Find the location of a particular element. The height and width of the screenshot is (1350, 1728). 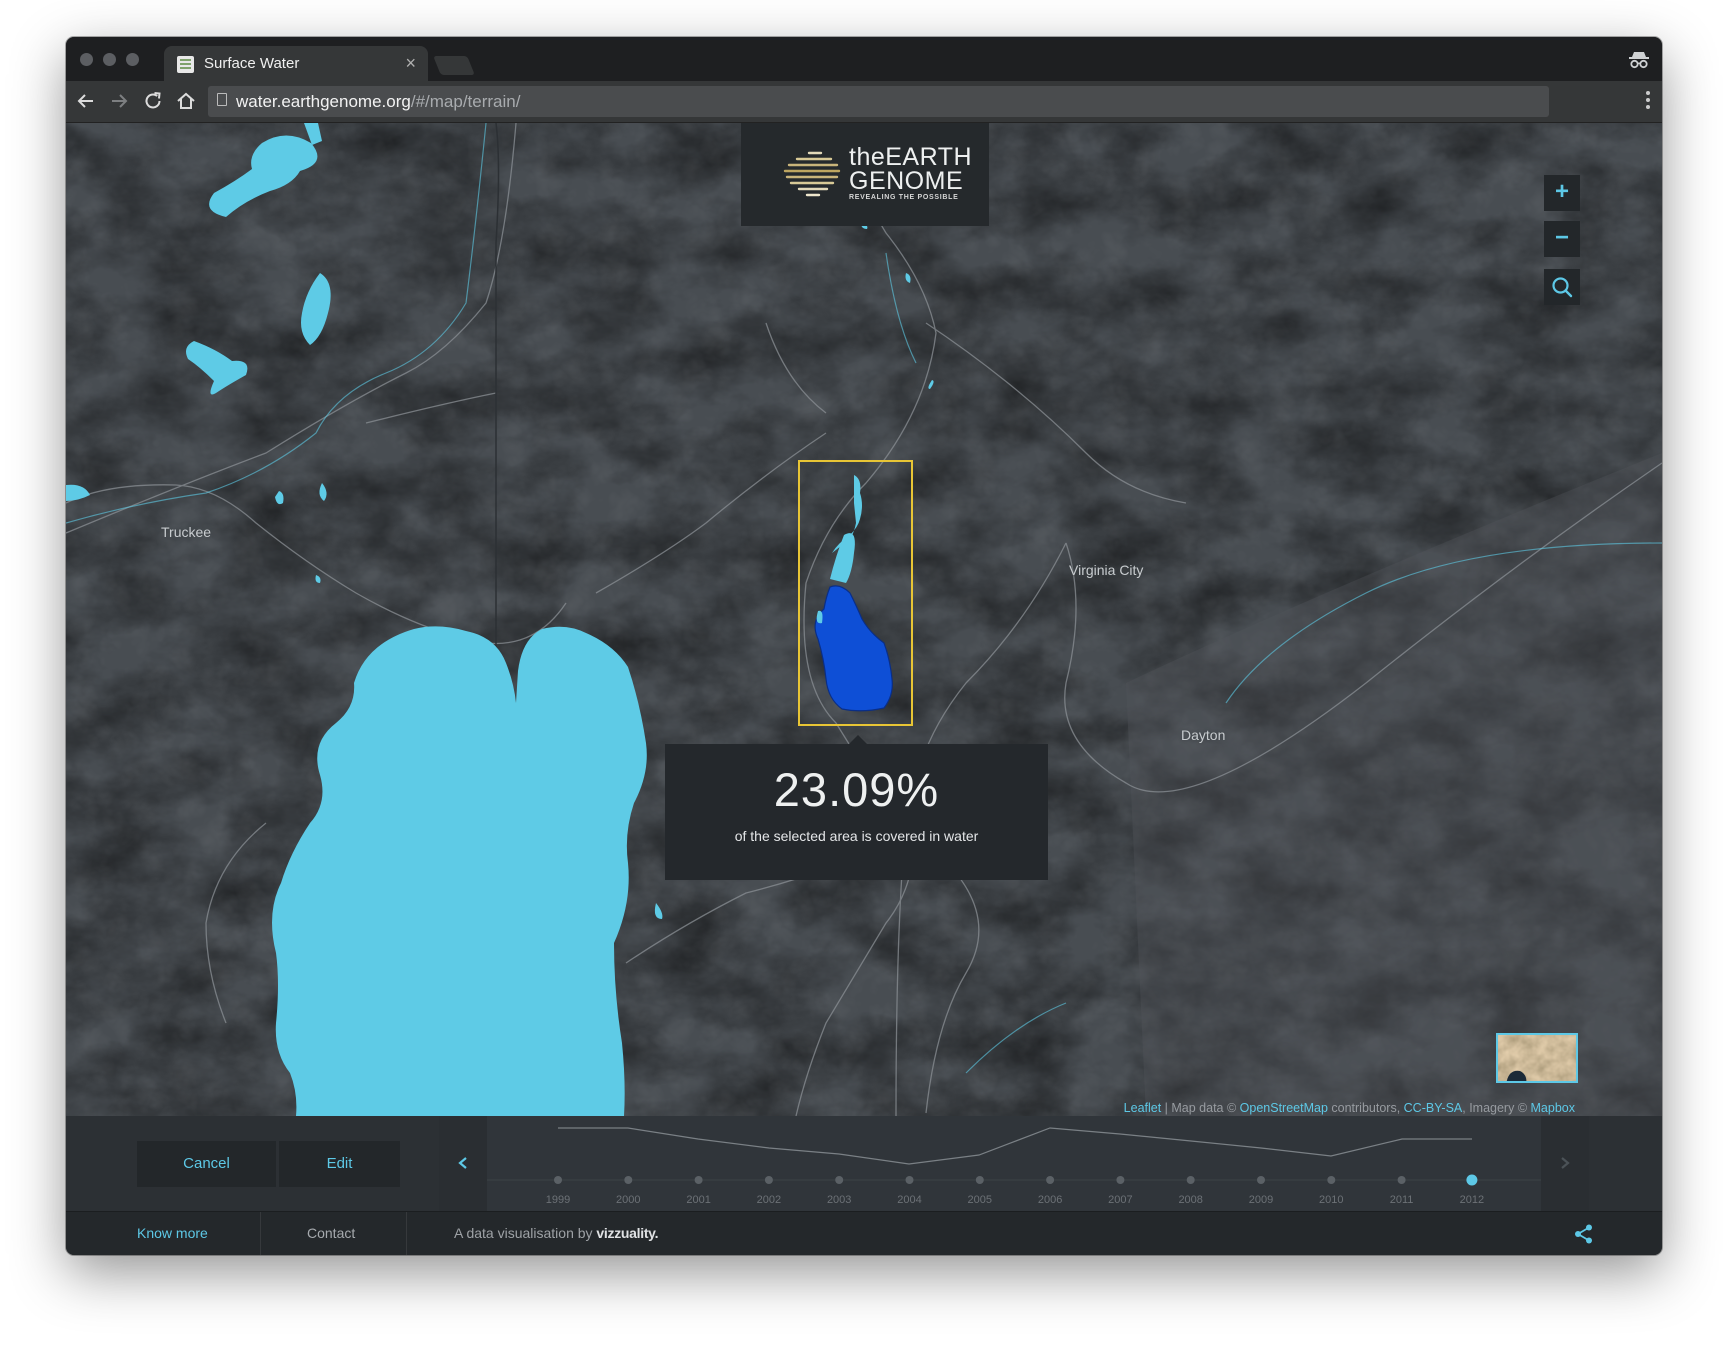

close-tab-icon: × is located at coordinates (410, 63).